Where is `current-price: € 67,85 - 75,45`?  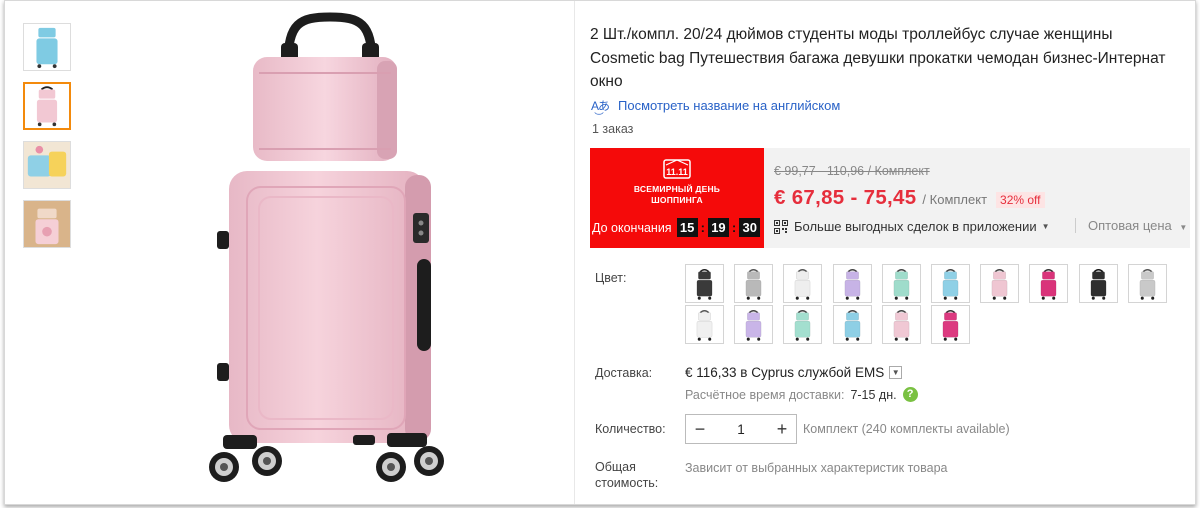 current-price: € 67,85 - 75,45 is located at coordinates (845, 197).